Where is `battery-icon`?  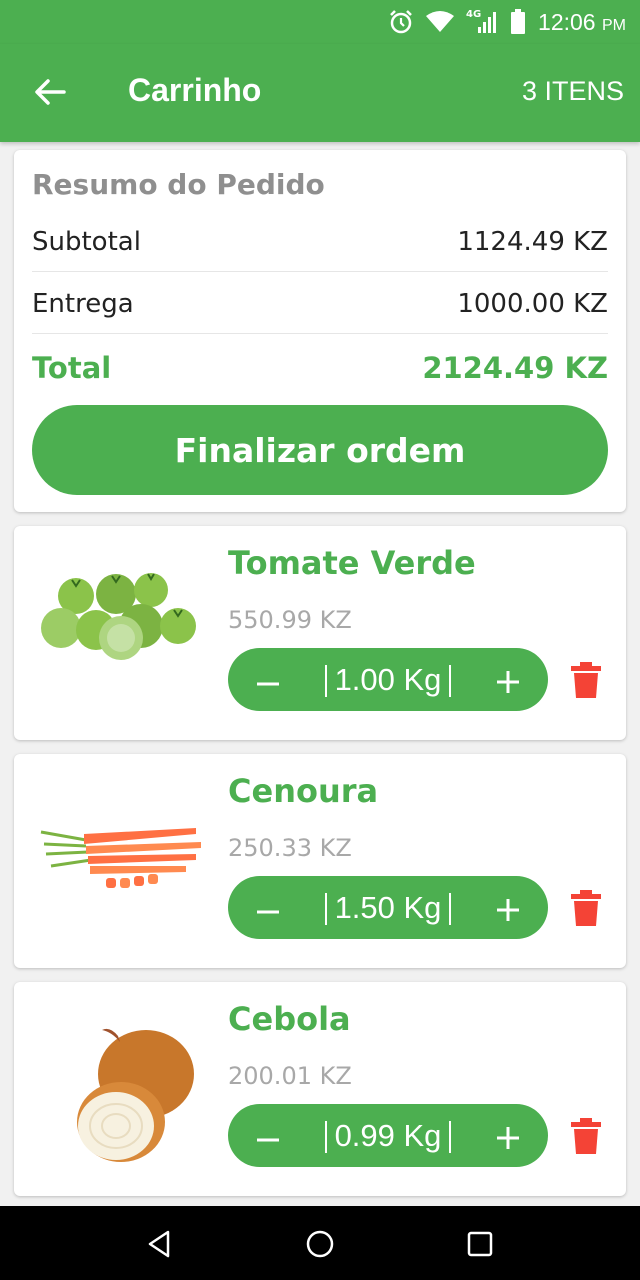
battery-icon is located at coordinates (518, 21).